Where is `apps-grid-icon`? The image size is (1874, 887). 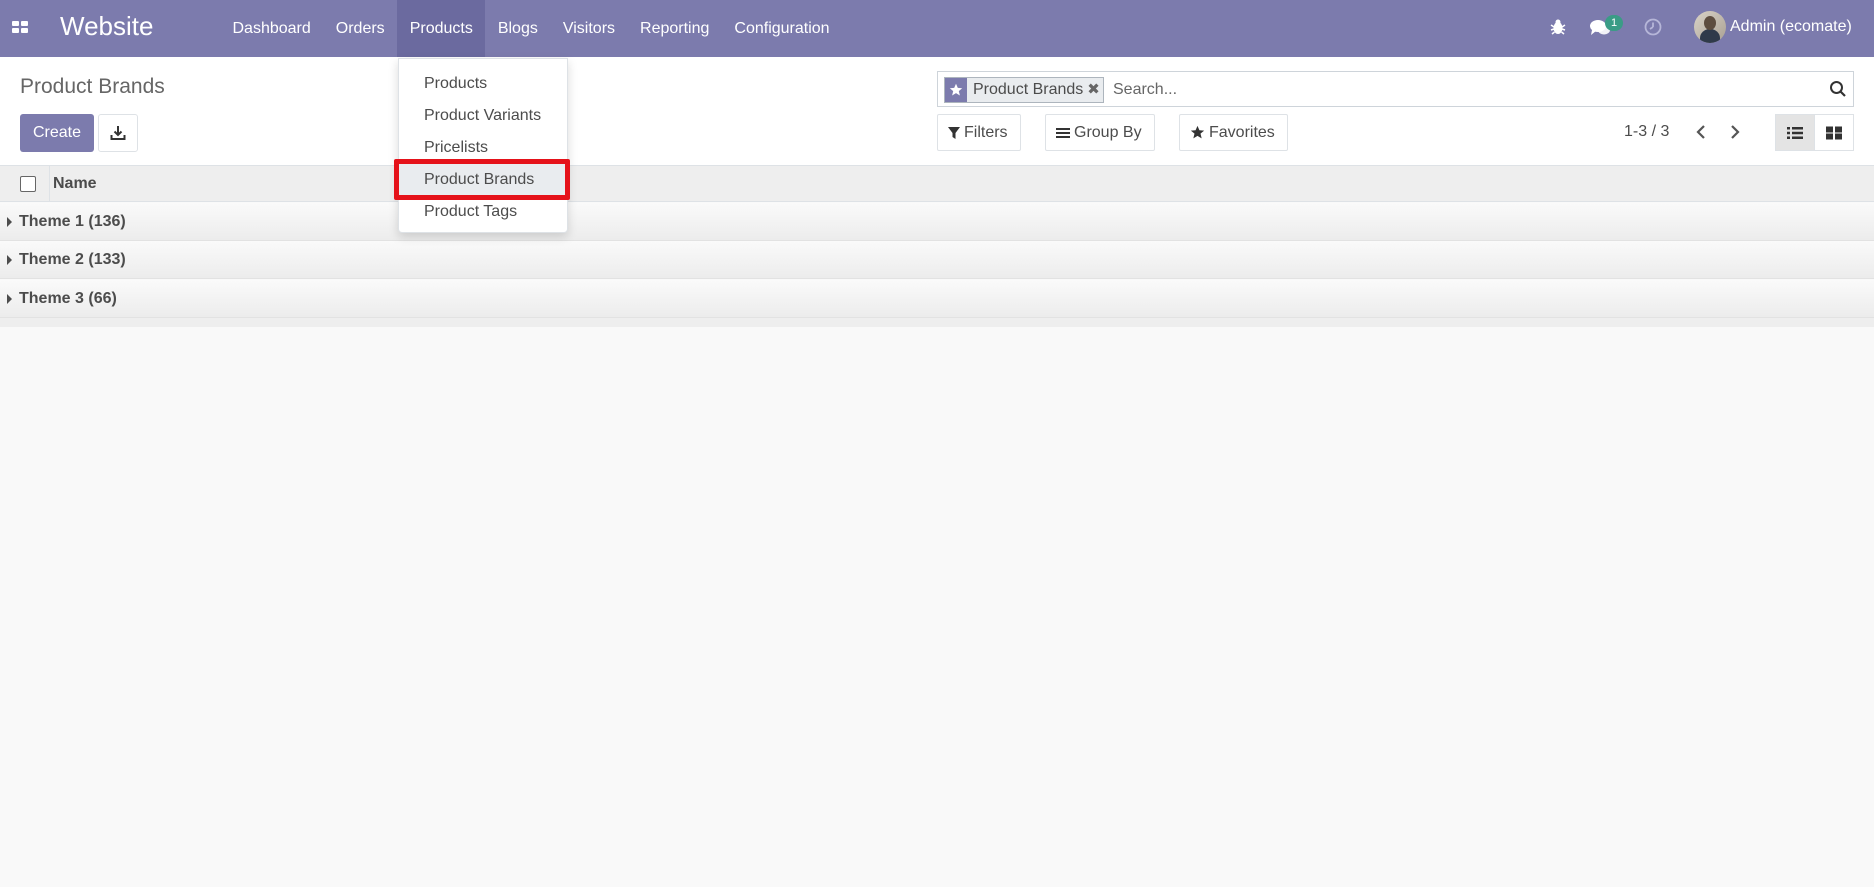 apps-grid-icon is located at coordinates (20, 27).